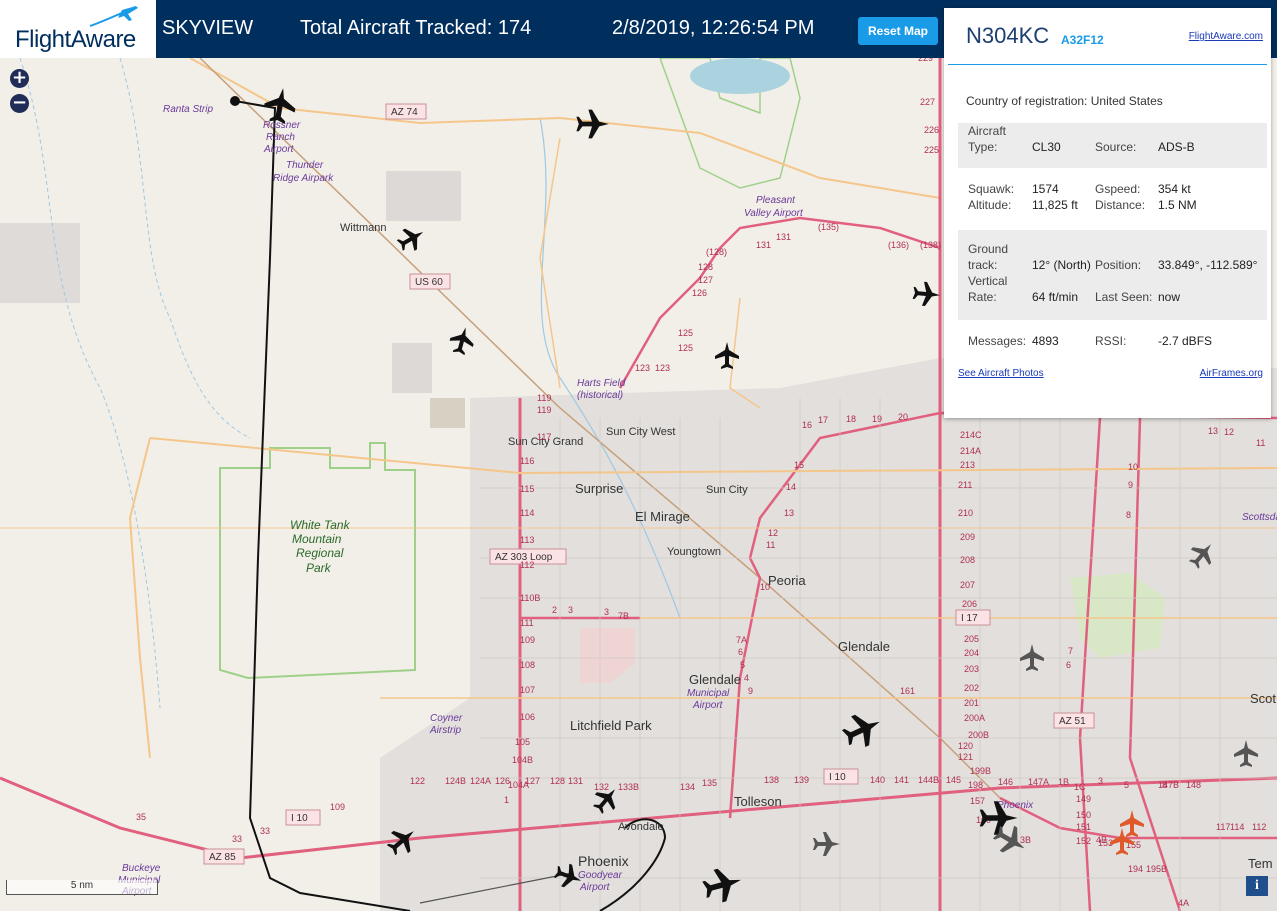  I want to click on aircraft-photos-link: See Aircraft Photos, so click(1001, 373).